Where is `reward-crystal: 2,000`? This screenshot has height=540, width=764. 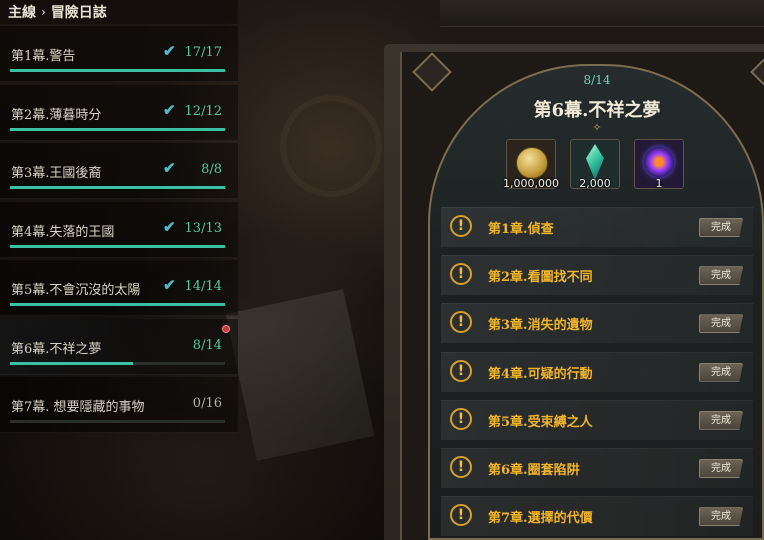
reward-crystal: 2,000 is located at coordinates (595, 164).